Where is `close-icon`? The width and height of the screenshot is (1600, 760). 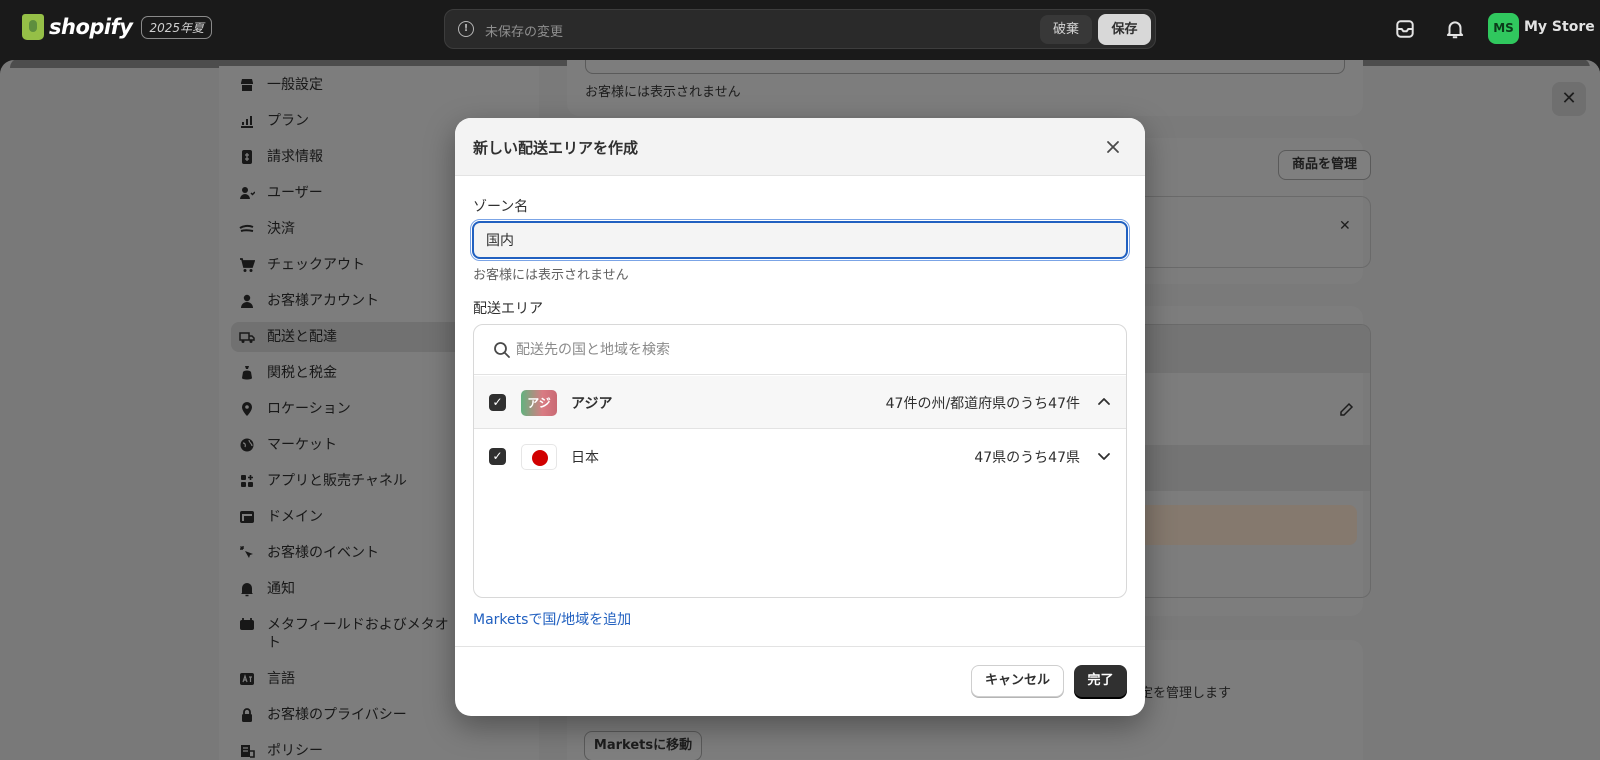
close-icon is located at coordinates (1113, 147).